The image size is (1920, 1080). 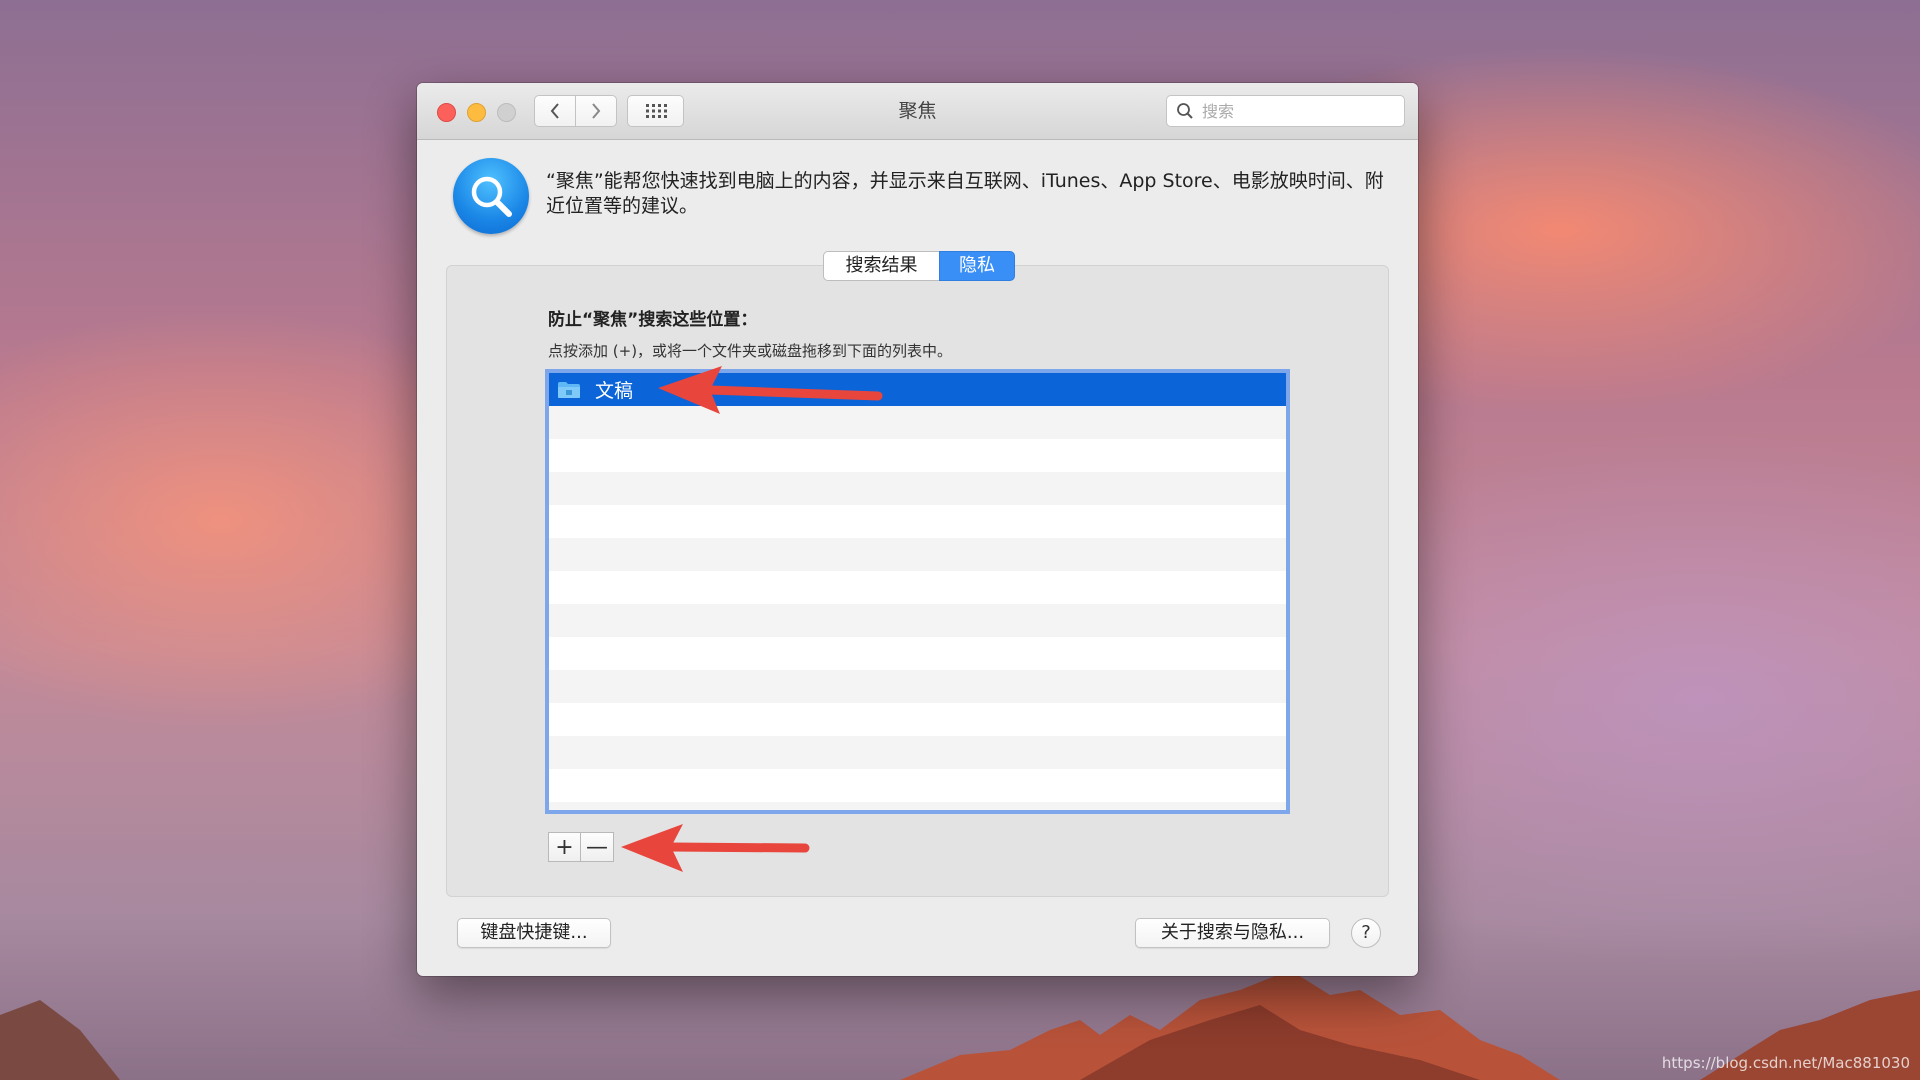 I want to click on search-icon, so click(x=1185, y=111).